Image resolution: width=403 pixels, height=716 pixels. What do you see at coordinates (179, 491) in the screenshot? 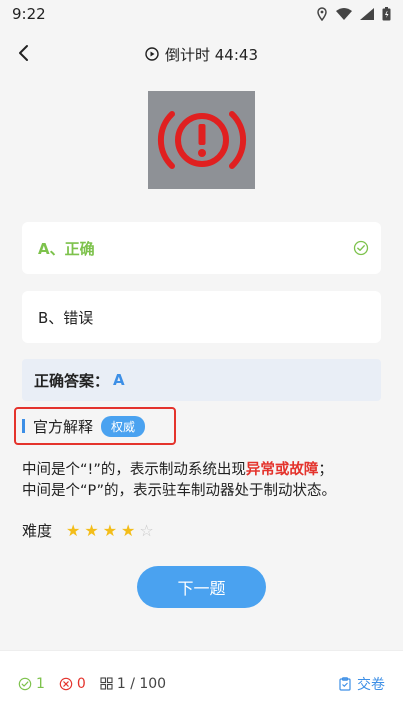
I see `explanation-line-2: 中间是个“P”的，表示驻车制动器处于制动状态。` at bounding box center [179, 491].